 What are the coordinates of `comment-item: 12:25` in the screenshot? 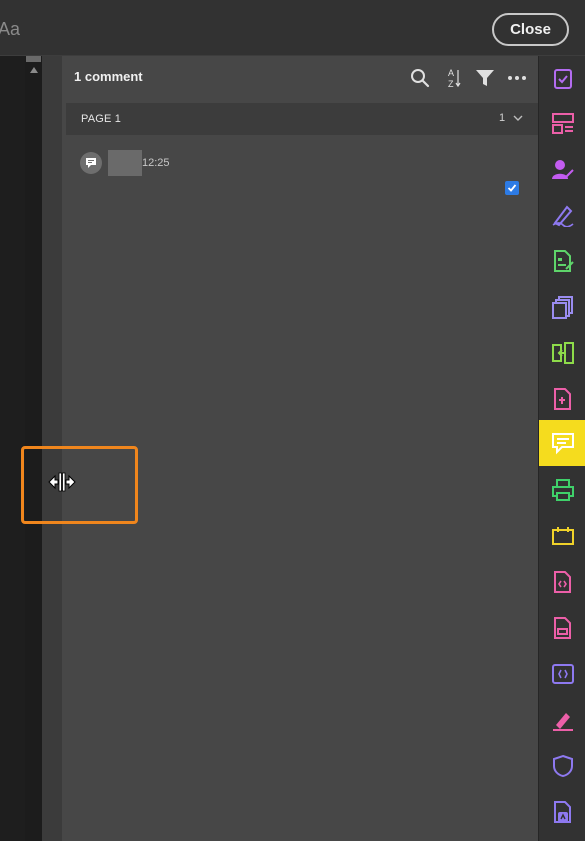 It's located at (305, 174).